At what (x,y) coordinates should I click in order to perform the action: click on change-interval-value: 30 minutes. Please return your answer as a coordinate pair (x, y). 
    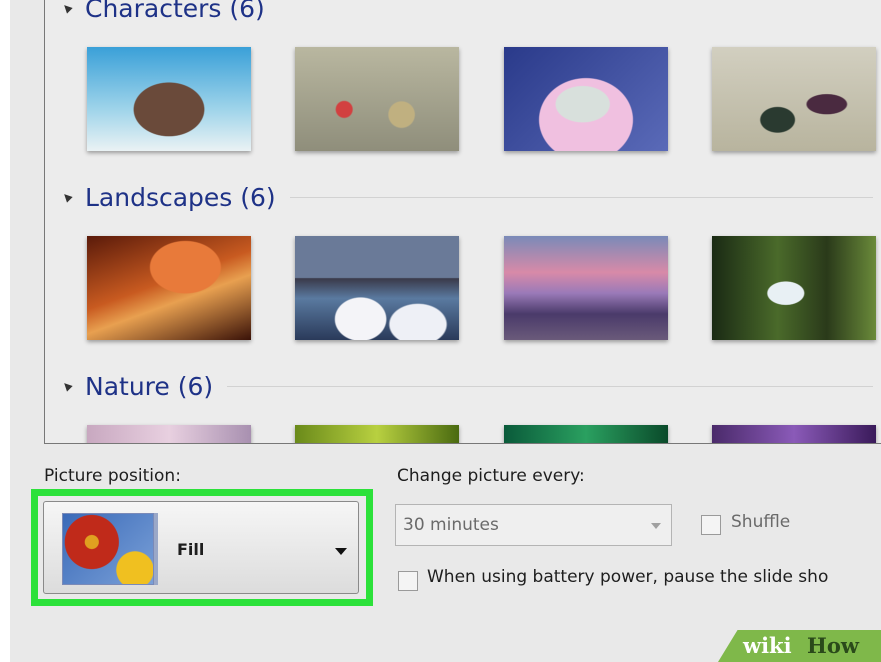
    Looking at the image, I should click on (451, 525).